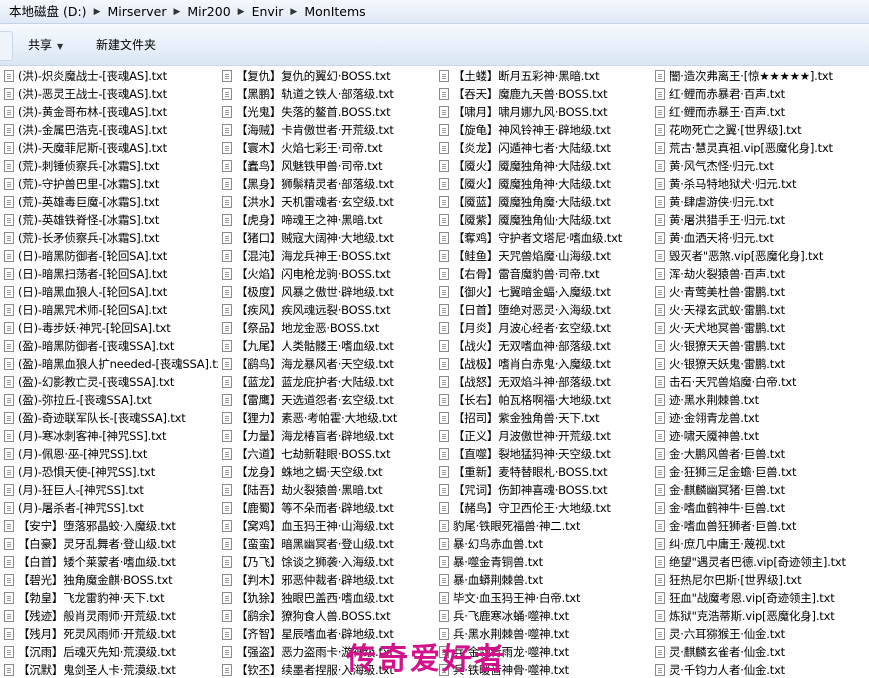 This screenshot has height=678, width=869. What do you see at coordinates (329, 580) in the screenshot?
I see `file-item: 【判木】邪恶仲裁者·辟地级.txt` at bounding box center [329, 580].